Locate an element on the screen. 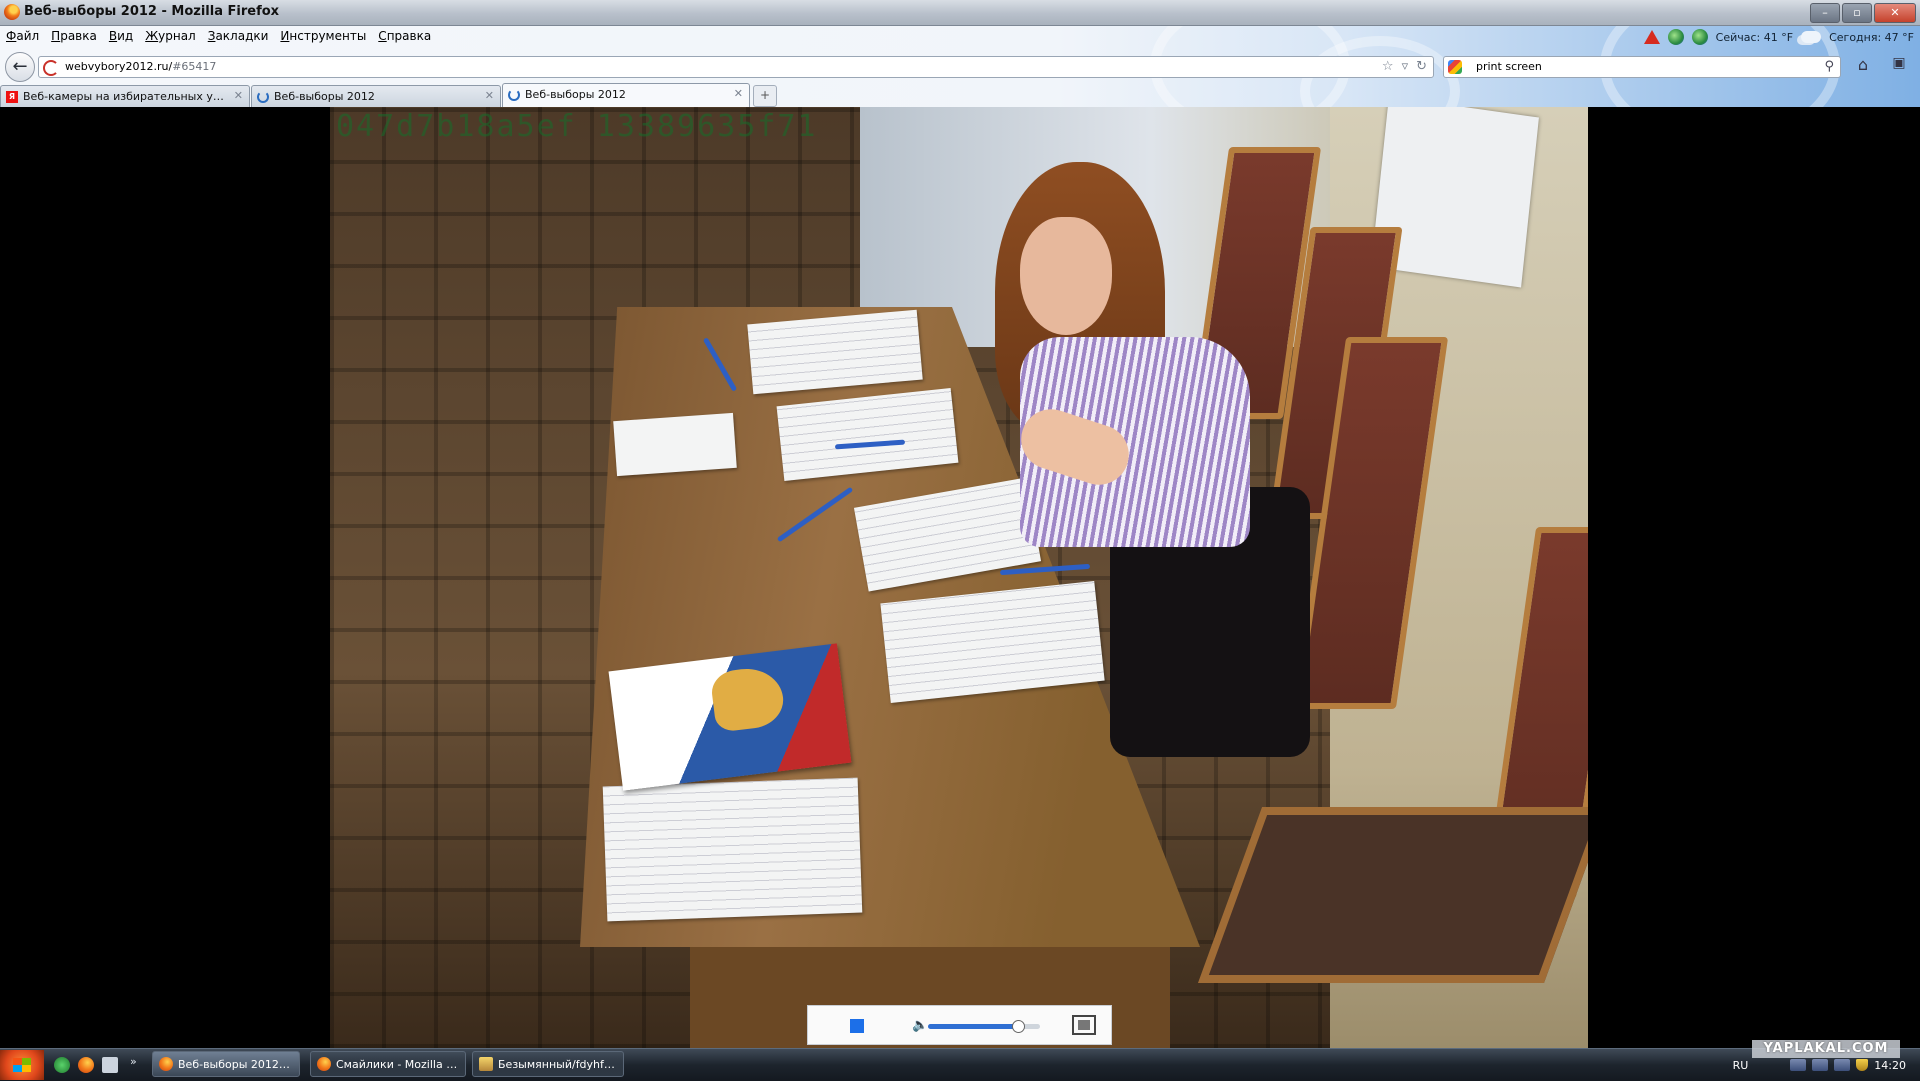 Image resolution: width=1920 pixels, height=1081 pixels. url-host: webvybory2012.ru/ is located at coordinates (119, 66).